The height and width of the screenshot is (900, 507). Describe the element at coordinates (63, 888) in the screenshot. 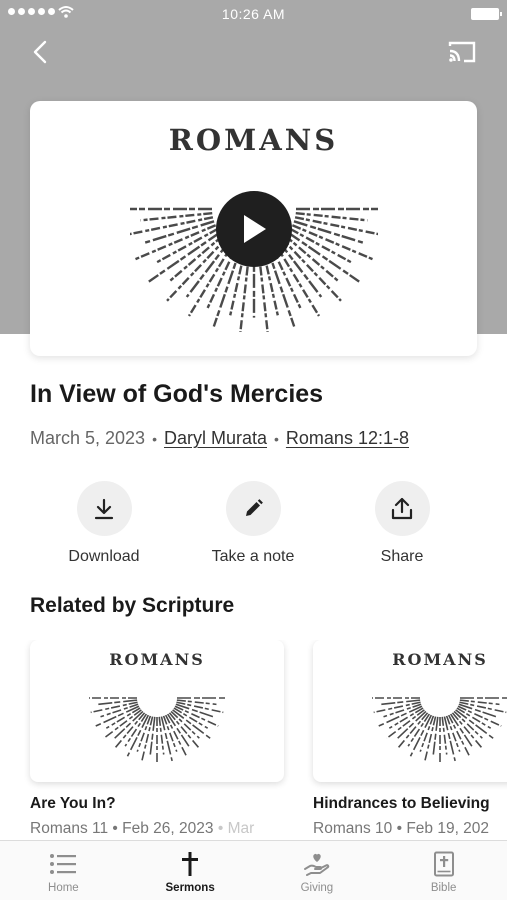

I see `tab-home-label: Home` at that location.